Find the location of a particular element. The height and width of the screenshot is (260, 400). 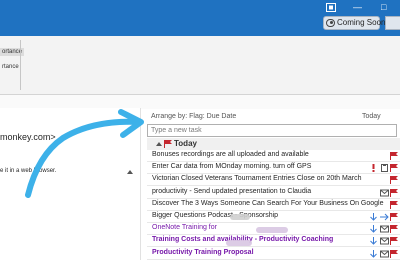

high-importance-icon is located at coordinates (373, 168).